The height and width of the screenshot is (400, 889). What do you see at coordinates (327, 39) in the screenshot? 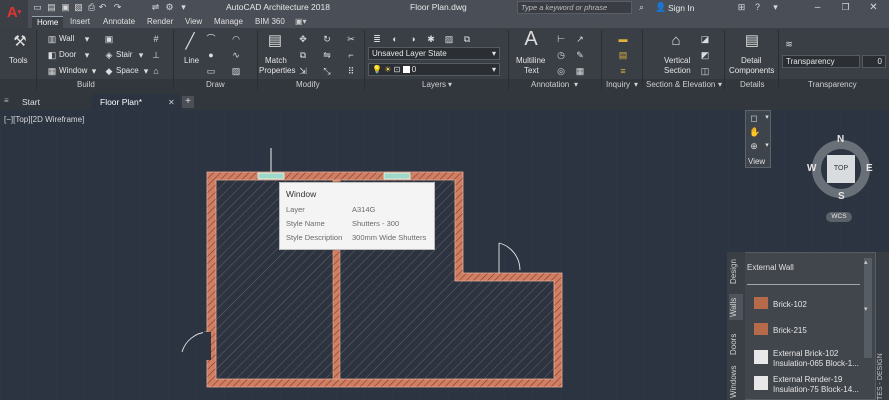
I see `rotate-icon: ↻` at bounding box center [327, 39].